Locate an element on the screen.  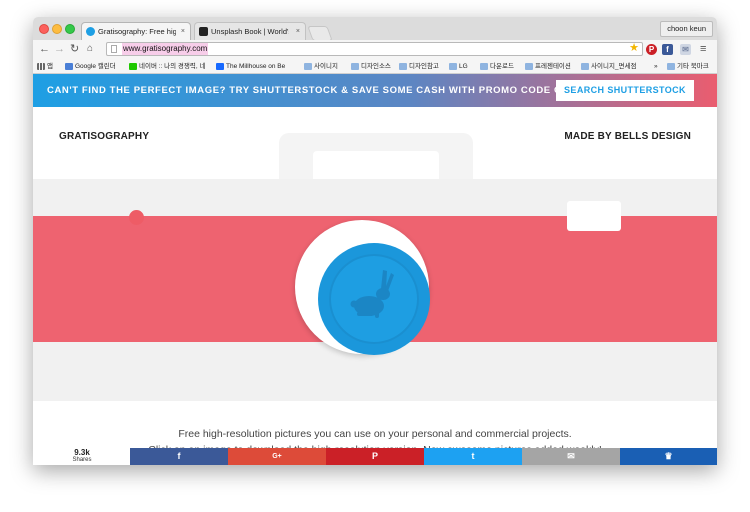
naver-icon is located at coordinates (133, 66).